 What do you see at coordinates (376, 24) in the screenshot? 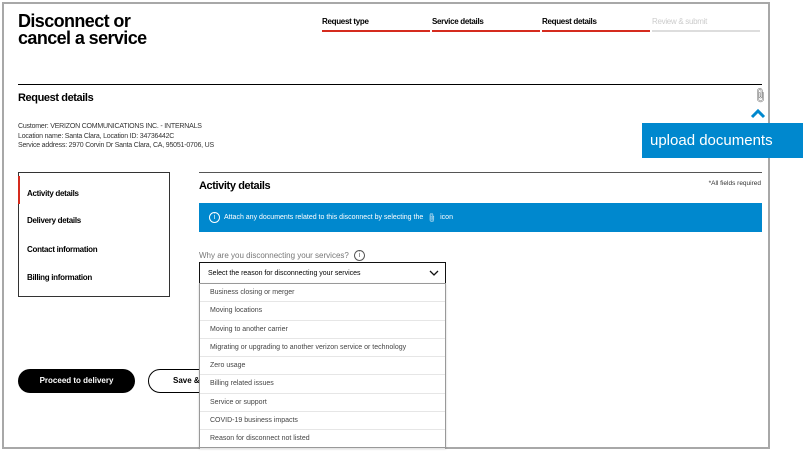
I see `step-request-type: Request type` at bounding box center [376, 24].